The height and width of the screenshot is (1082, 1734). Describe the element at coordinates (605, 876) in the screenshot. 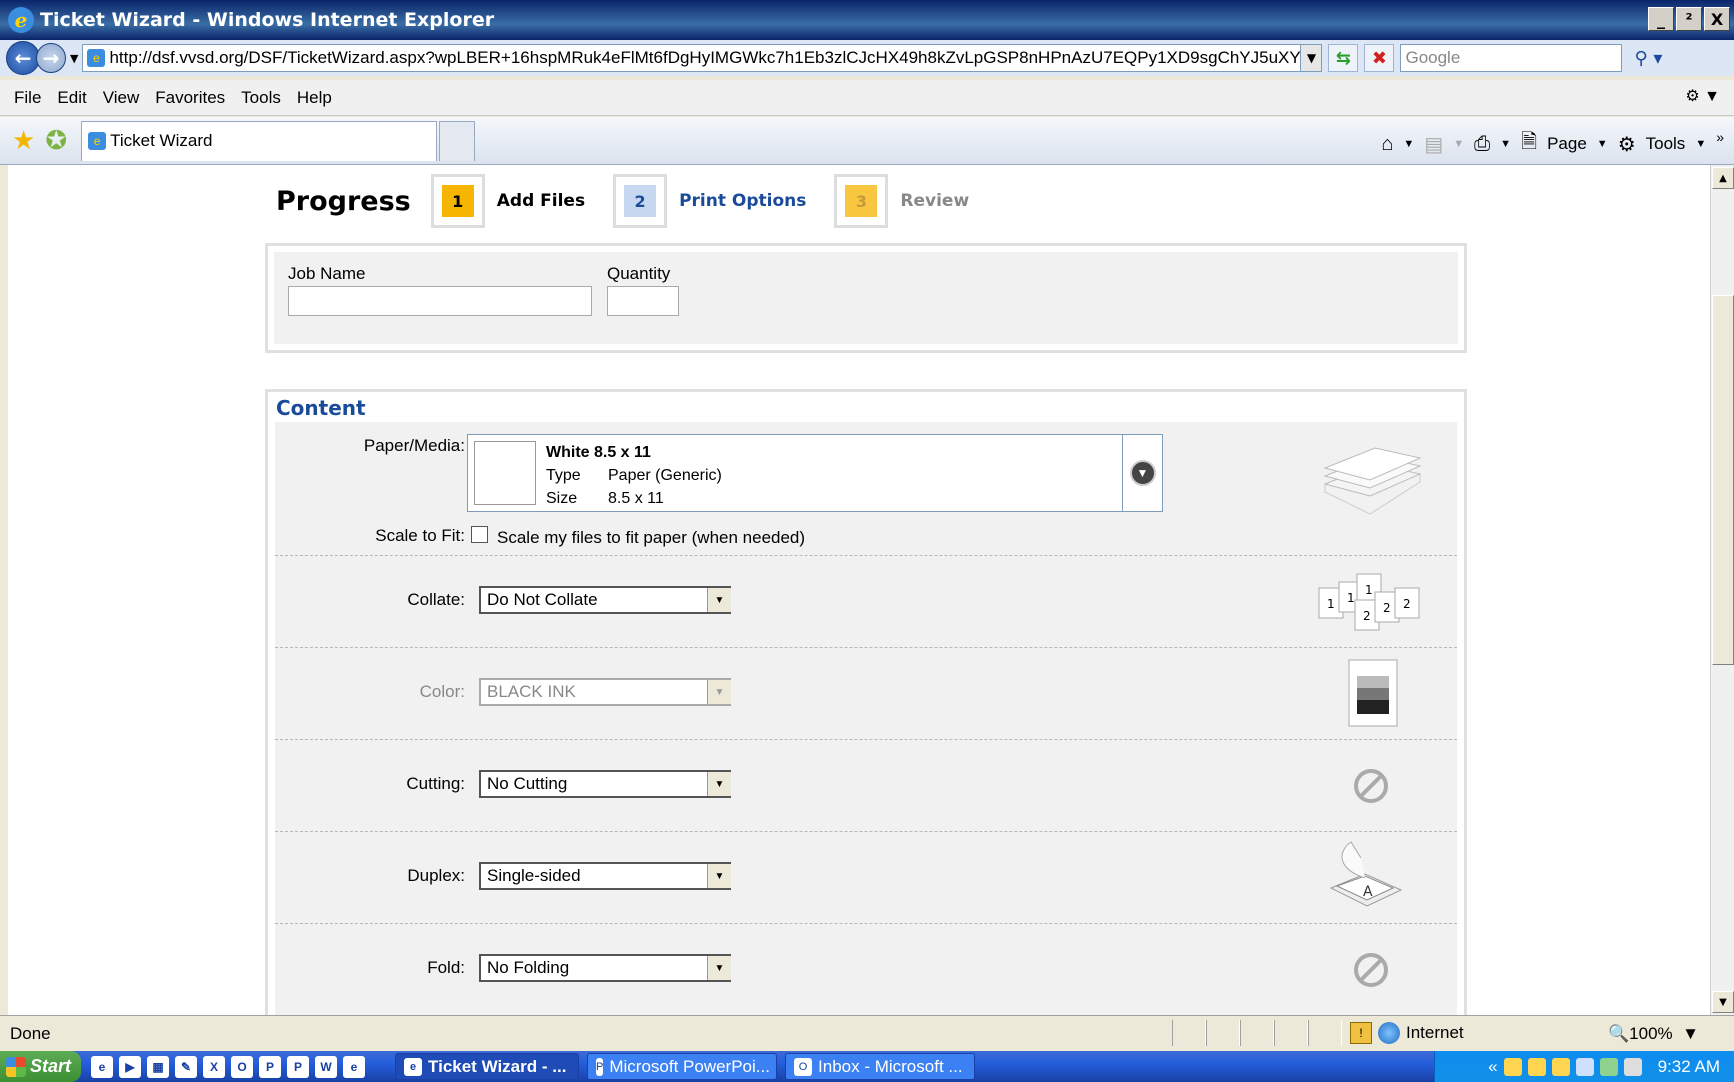

I see `duplex-select: Single-sided ▼` at that location.